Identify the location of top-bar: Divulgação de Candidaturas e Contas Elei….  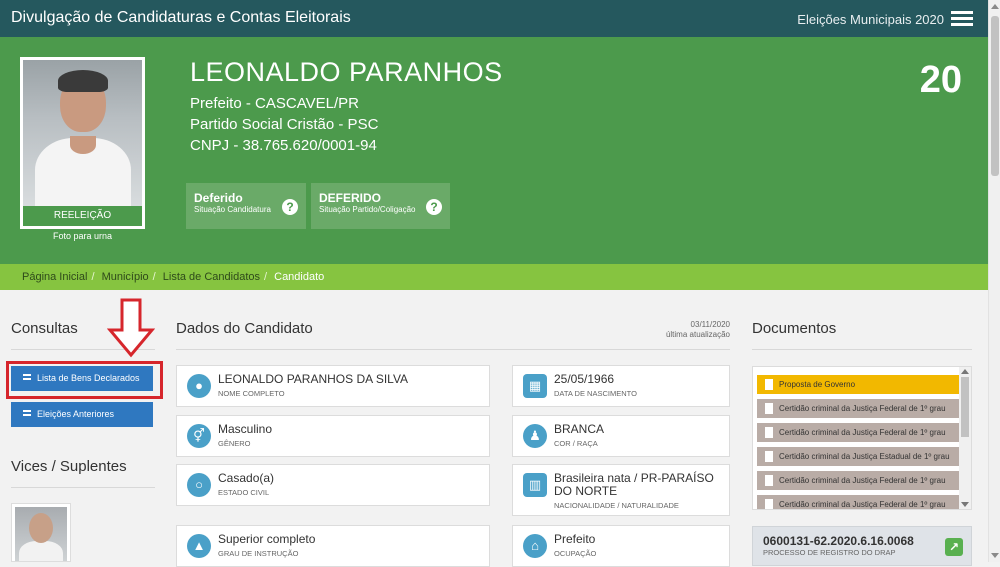
(494, 18).